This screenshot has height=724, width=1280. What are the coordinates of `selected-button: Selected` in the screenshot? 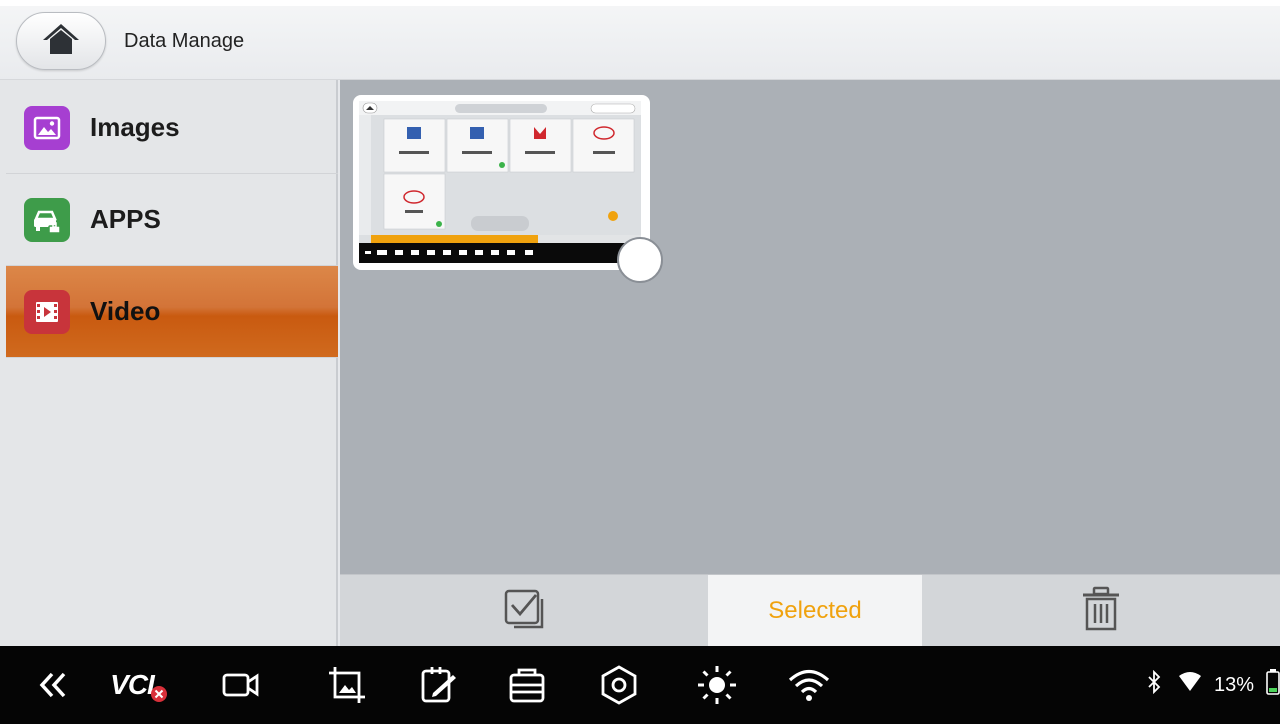 It's located at (815, 611).